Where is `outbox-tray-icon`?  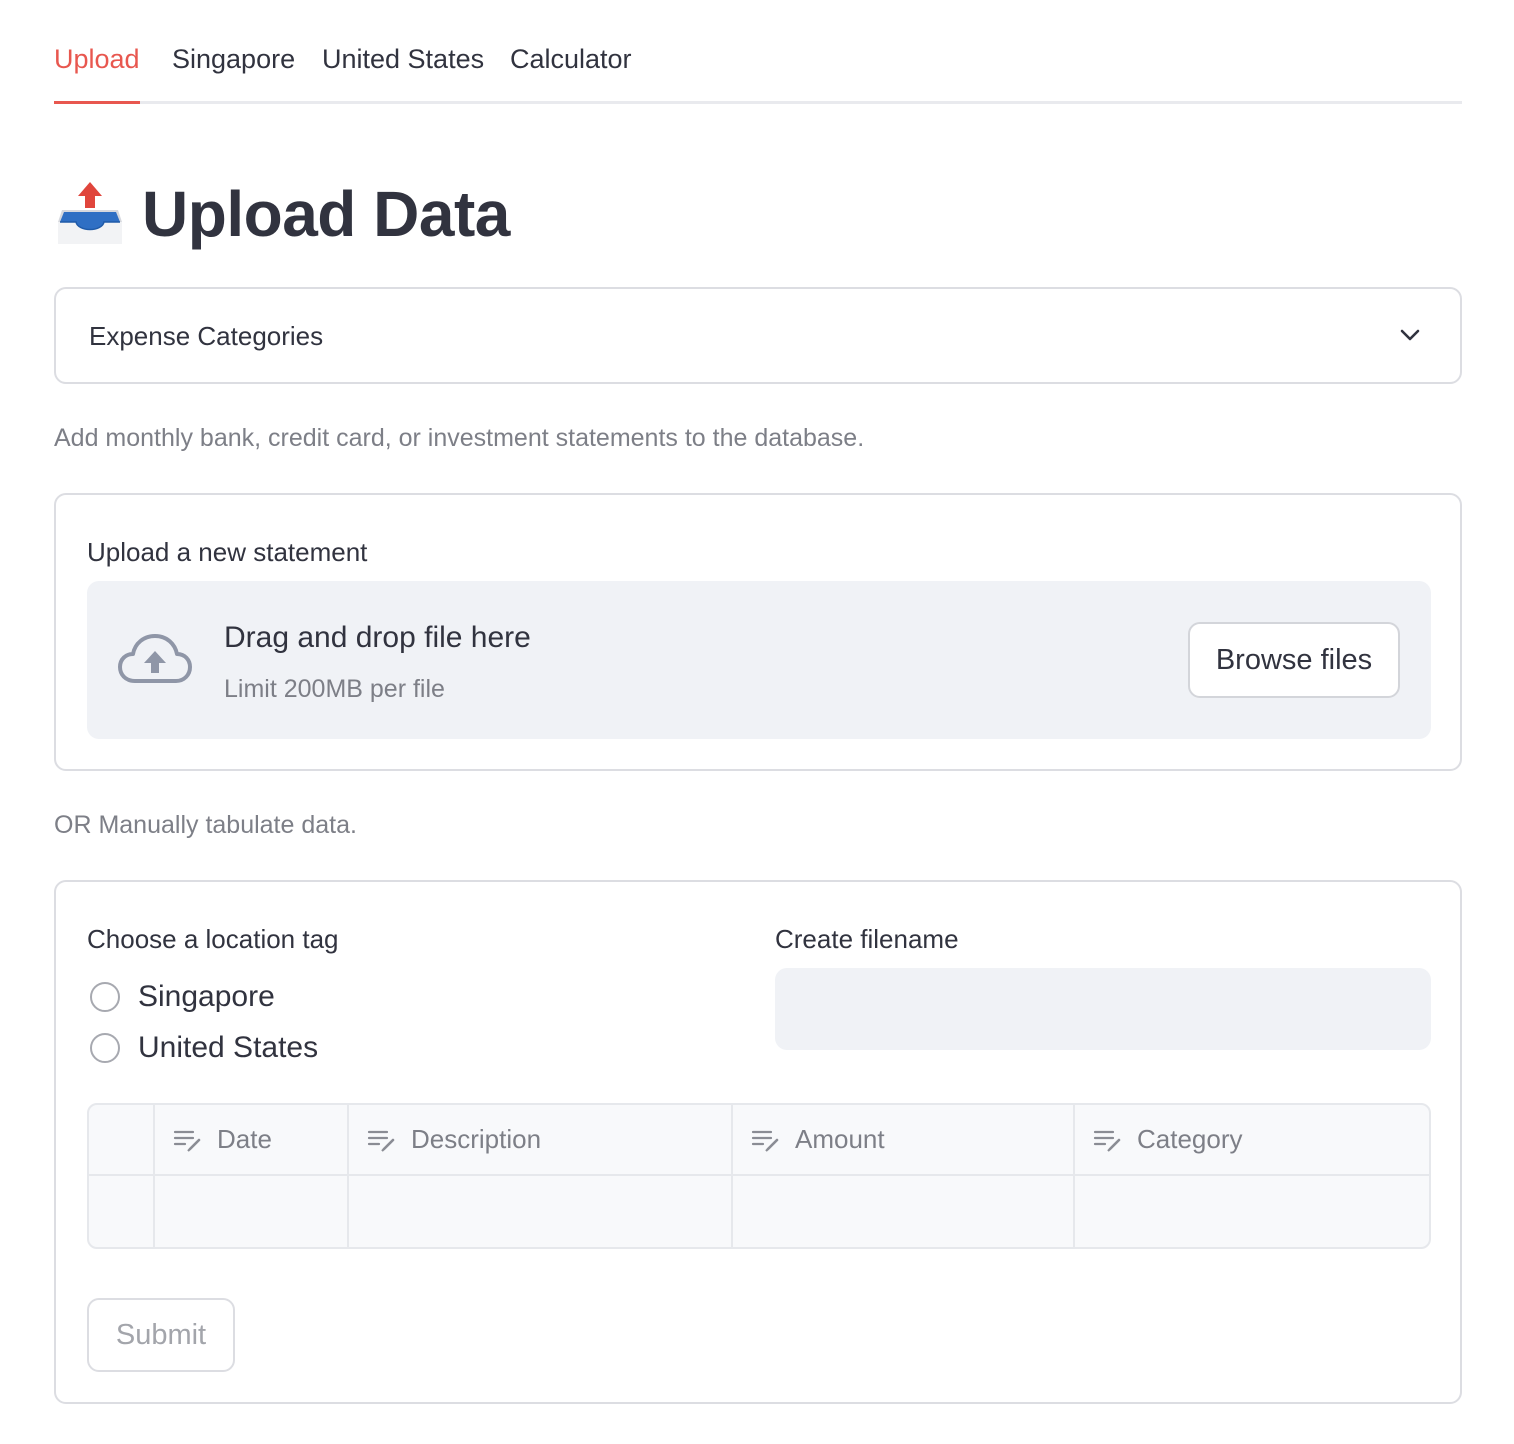
outbox-tray-icon is located at coordinates (90, 213).